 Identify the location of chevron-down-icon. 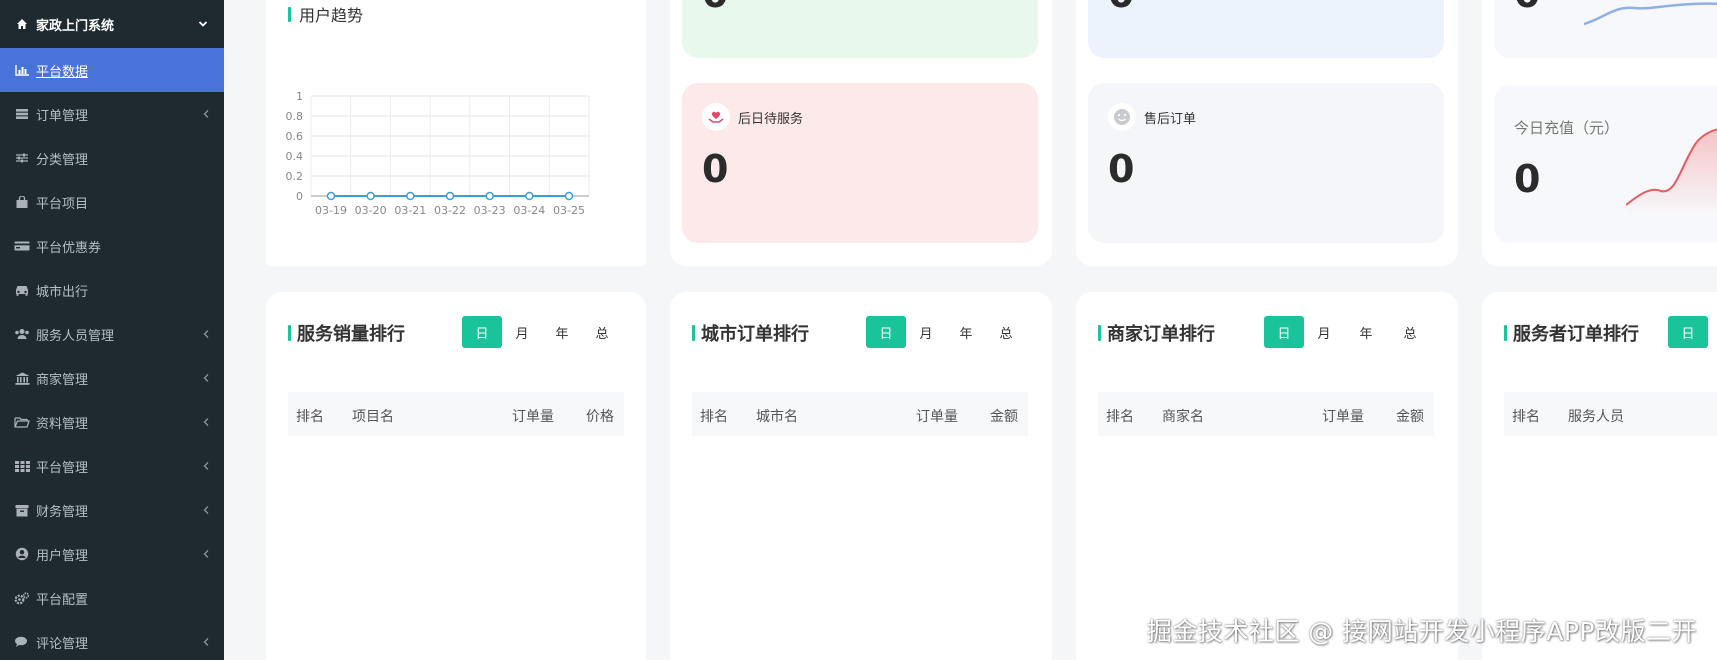
(203, 24).